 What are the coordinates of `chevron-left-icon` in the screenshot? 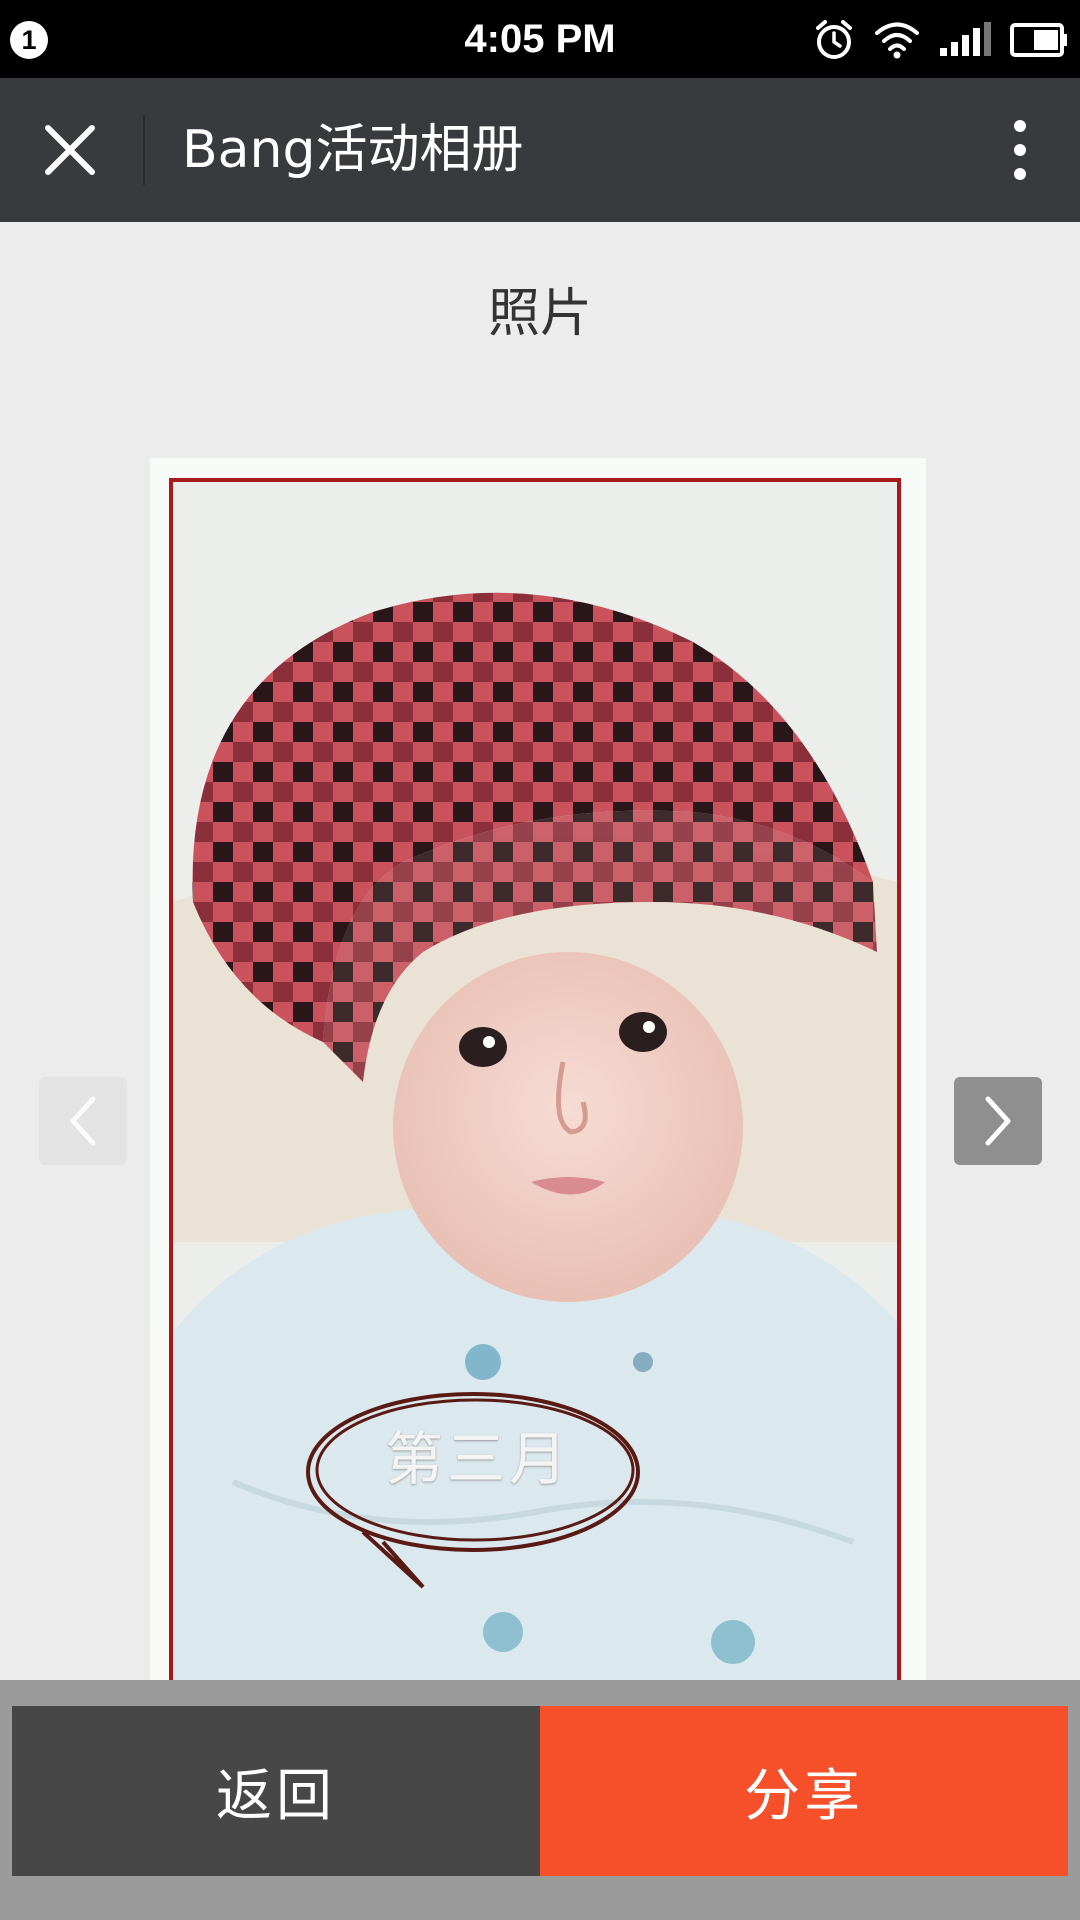 It's located at (83, 1121).